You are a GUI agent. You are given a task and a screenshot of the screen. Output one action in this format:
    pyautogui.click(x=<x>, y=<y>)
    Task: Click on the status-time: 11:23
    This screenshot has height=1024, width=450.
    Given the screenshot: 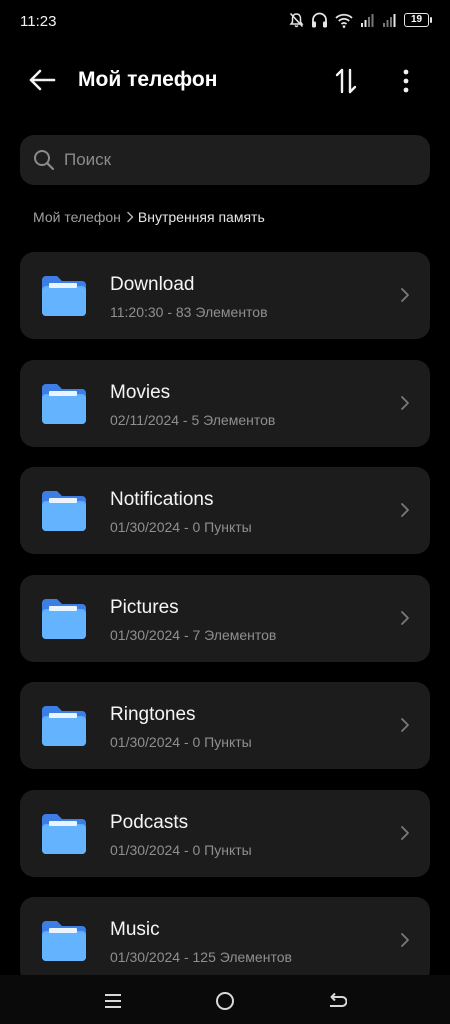 What is the action you would take?
    pyautogui.click(x=38, y=21)
    